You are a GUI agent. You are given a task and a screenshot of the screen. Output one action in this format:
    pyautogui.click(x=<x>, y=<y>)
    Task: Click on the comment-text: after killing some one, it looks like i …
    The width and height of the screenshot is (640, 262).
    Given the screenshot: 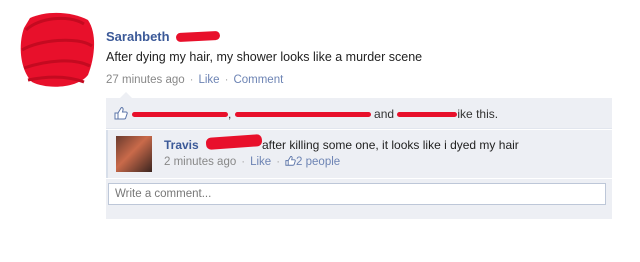 What is the action you would take?
    pyautogui.click(x=390, y=145)
    